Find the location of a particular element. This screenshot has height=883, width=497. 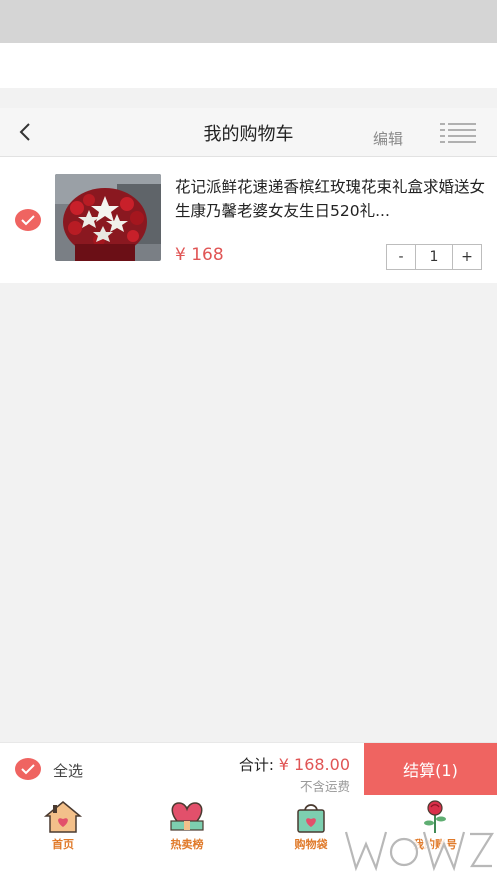

checkout-bar: 全选 合计: ¥ 168.00 不含运费 结算(1) is located at coordinates (248, 768).